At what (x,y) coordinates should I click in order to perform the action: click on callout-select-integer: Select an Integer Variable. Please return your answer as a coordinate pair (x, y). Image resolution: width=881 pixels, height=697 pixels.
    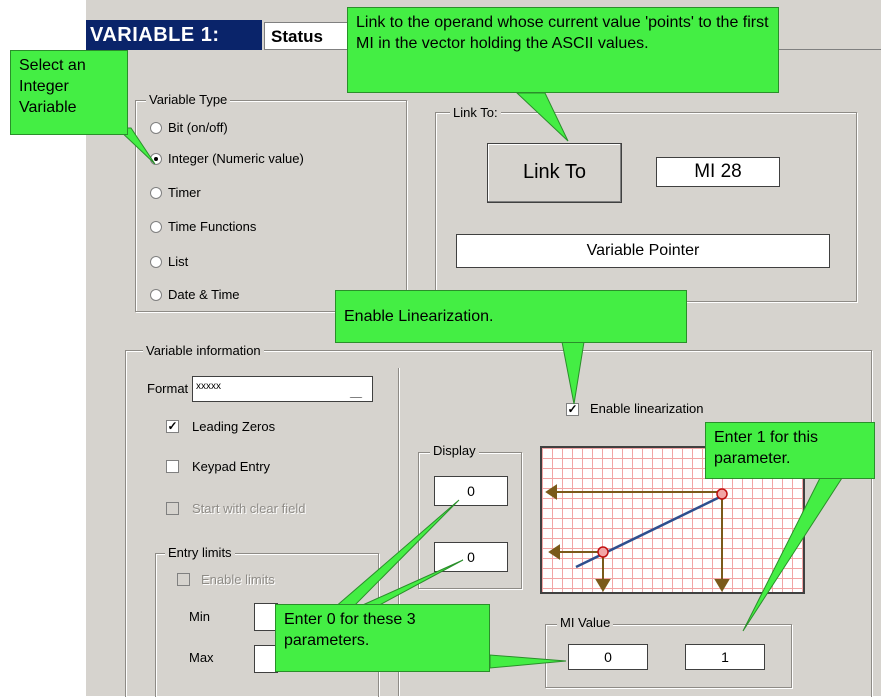
    Looking at the image, I should click on (69, 92).